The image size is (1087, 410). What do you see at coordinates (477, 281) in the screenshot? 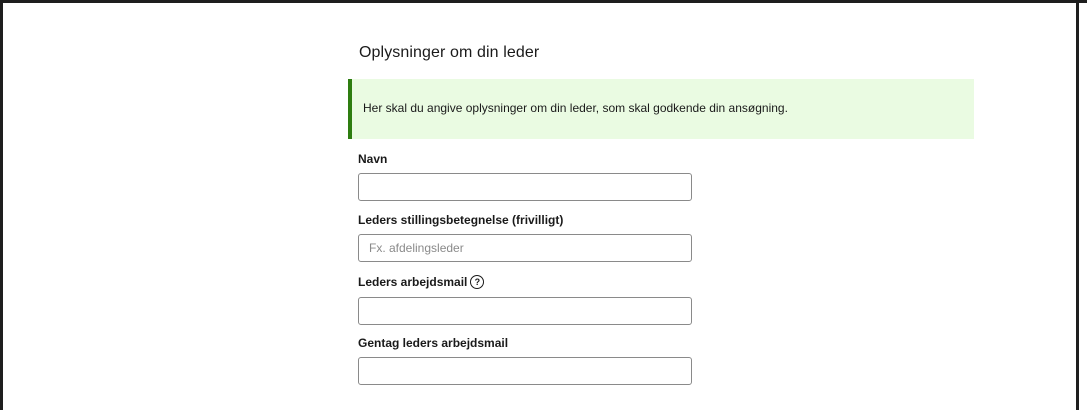
I see `help-icon: ?` at bounding box center [477, 281].